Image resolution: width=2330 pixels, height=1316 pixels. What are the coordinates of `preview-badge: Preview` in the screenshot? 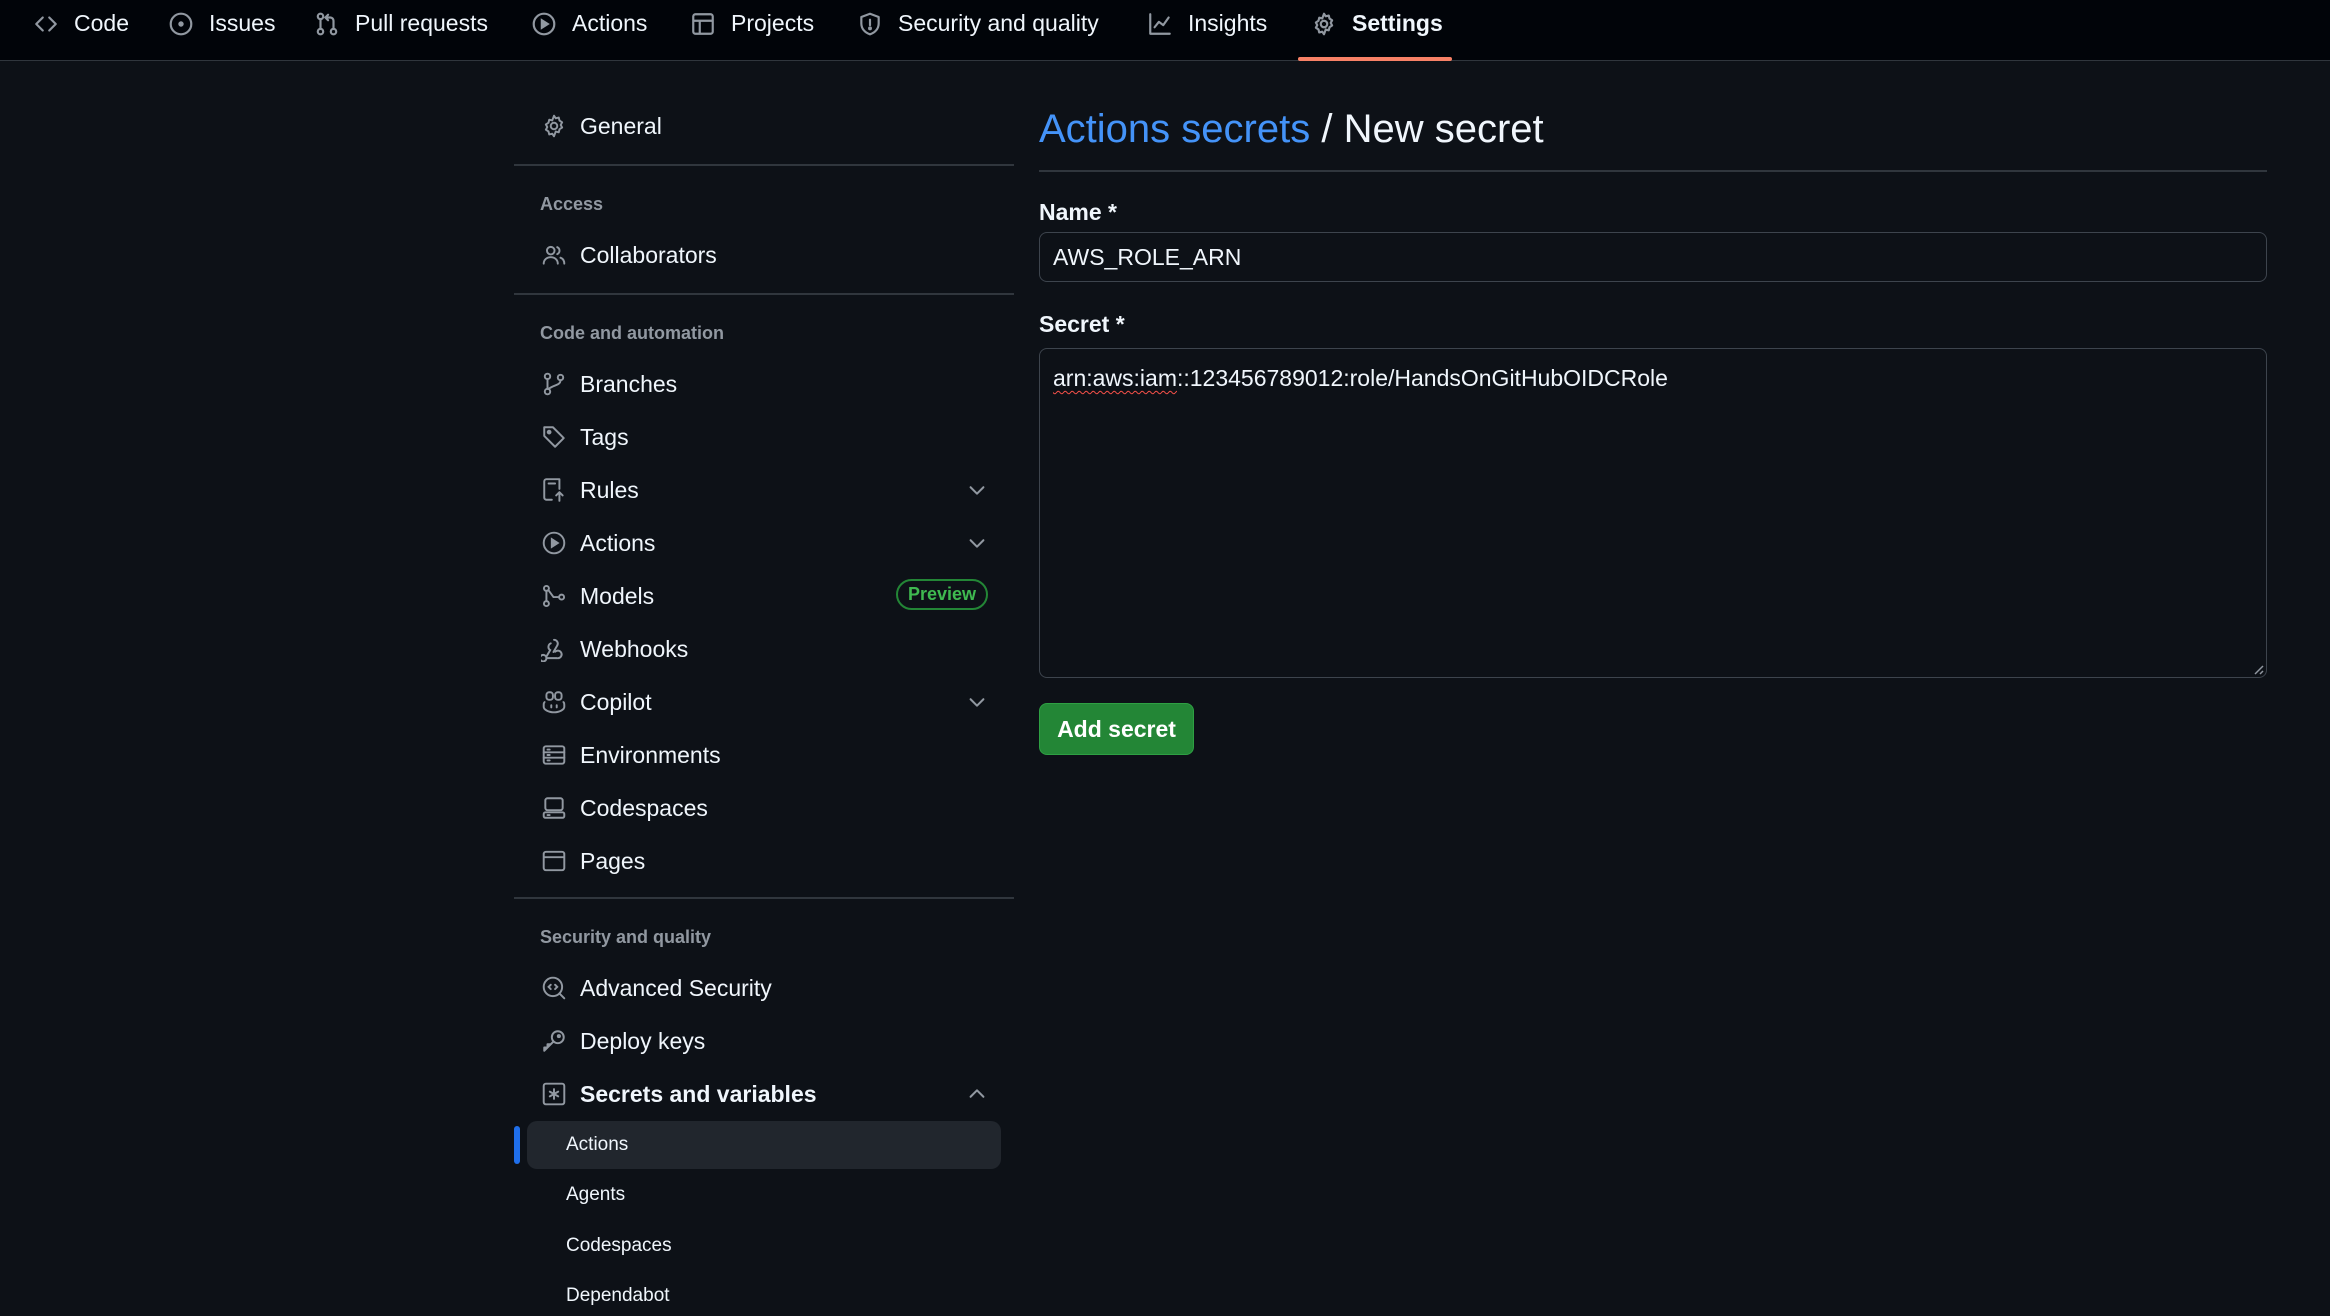 It's located at (941, 594).